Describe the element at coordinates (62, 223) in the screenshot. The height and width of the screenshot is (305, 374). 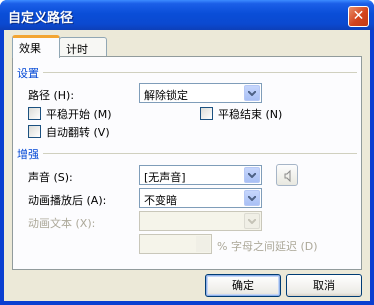
I see `animate-text-label: 动画文本 (X):` at that location.